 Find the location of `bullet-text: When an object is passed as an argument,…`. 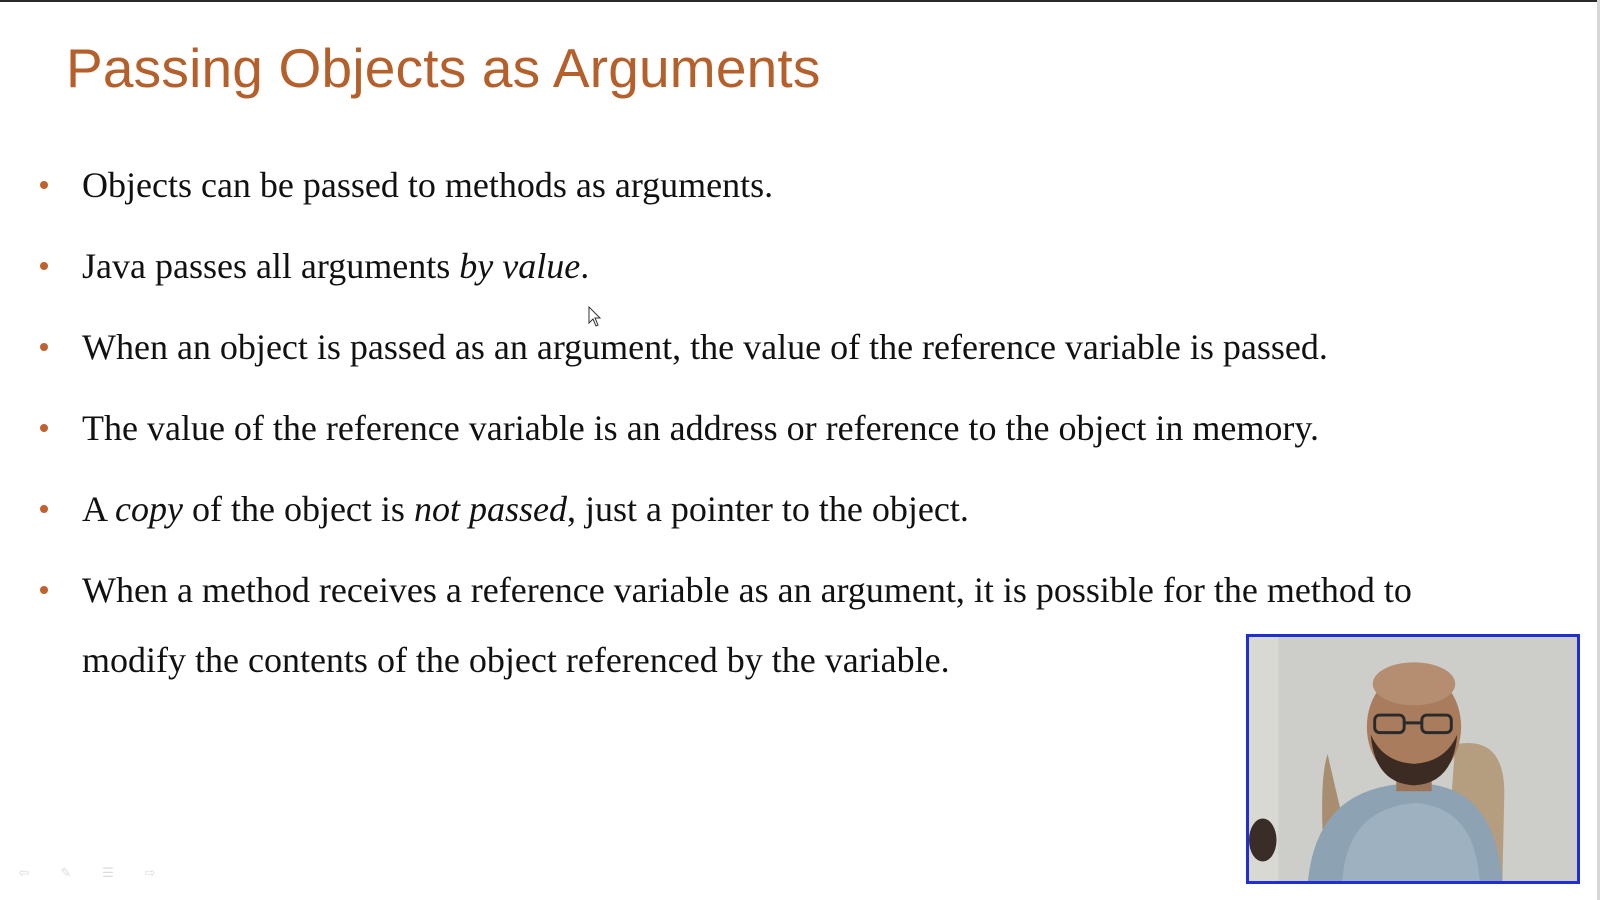

bullet-text: When an object is passed as an argument,… is located at coordinates (705, 347).